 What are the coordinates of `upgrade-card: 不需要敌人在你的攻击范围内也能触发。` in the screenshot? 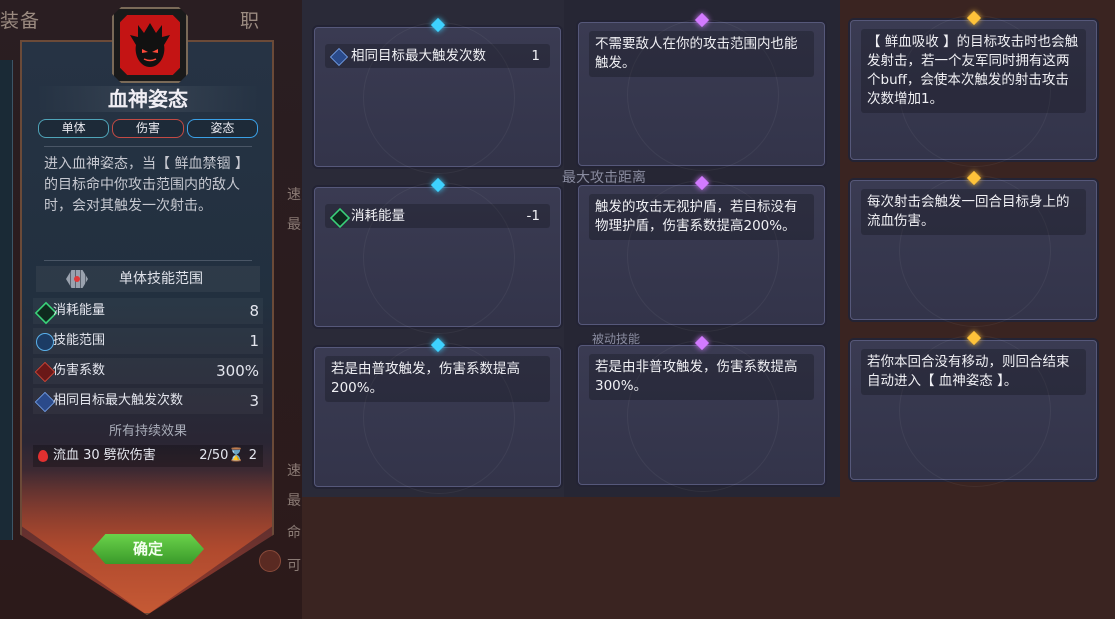 It's located at (701, 91).